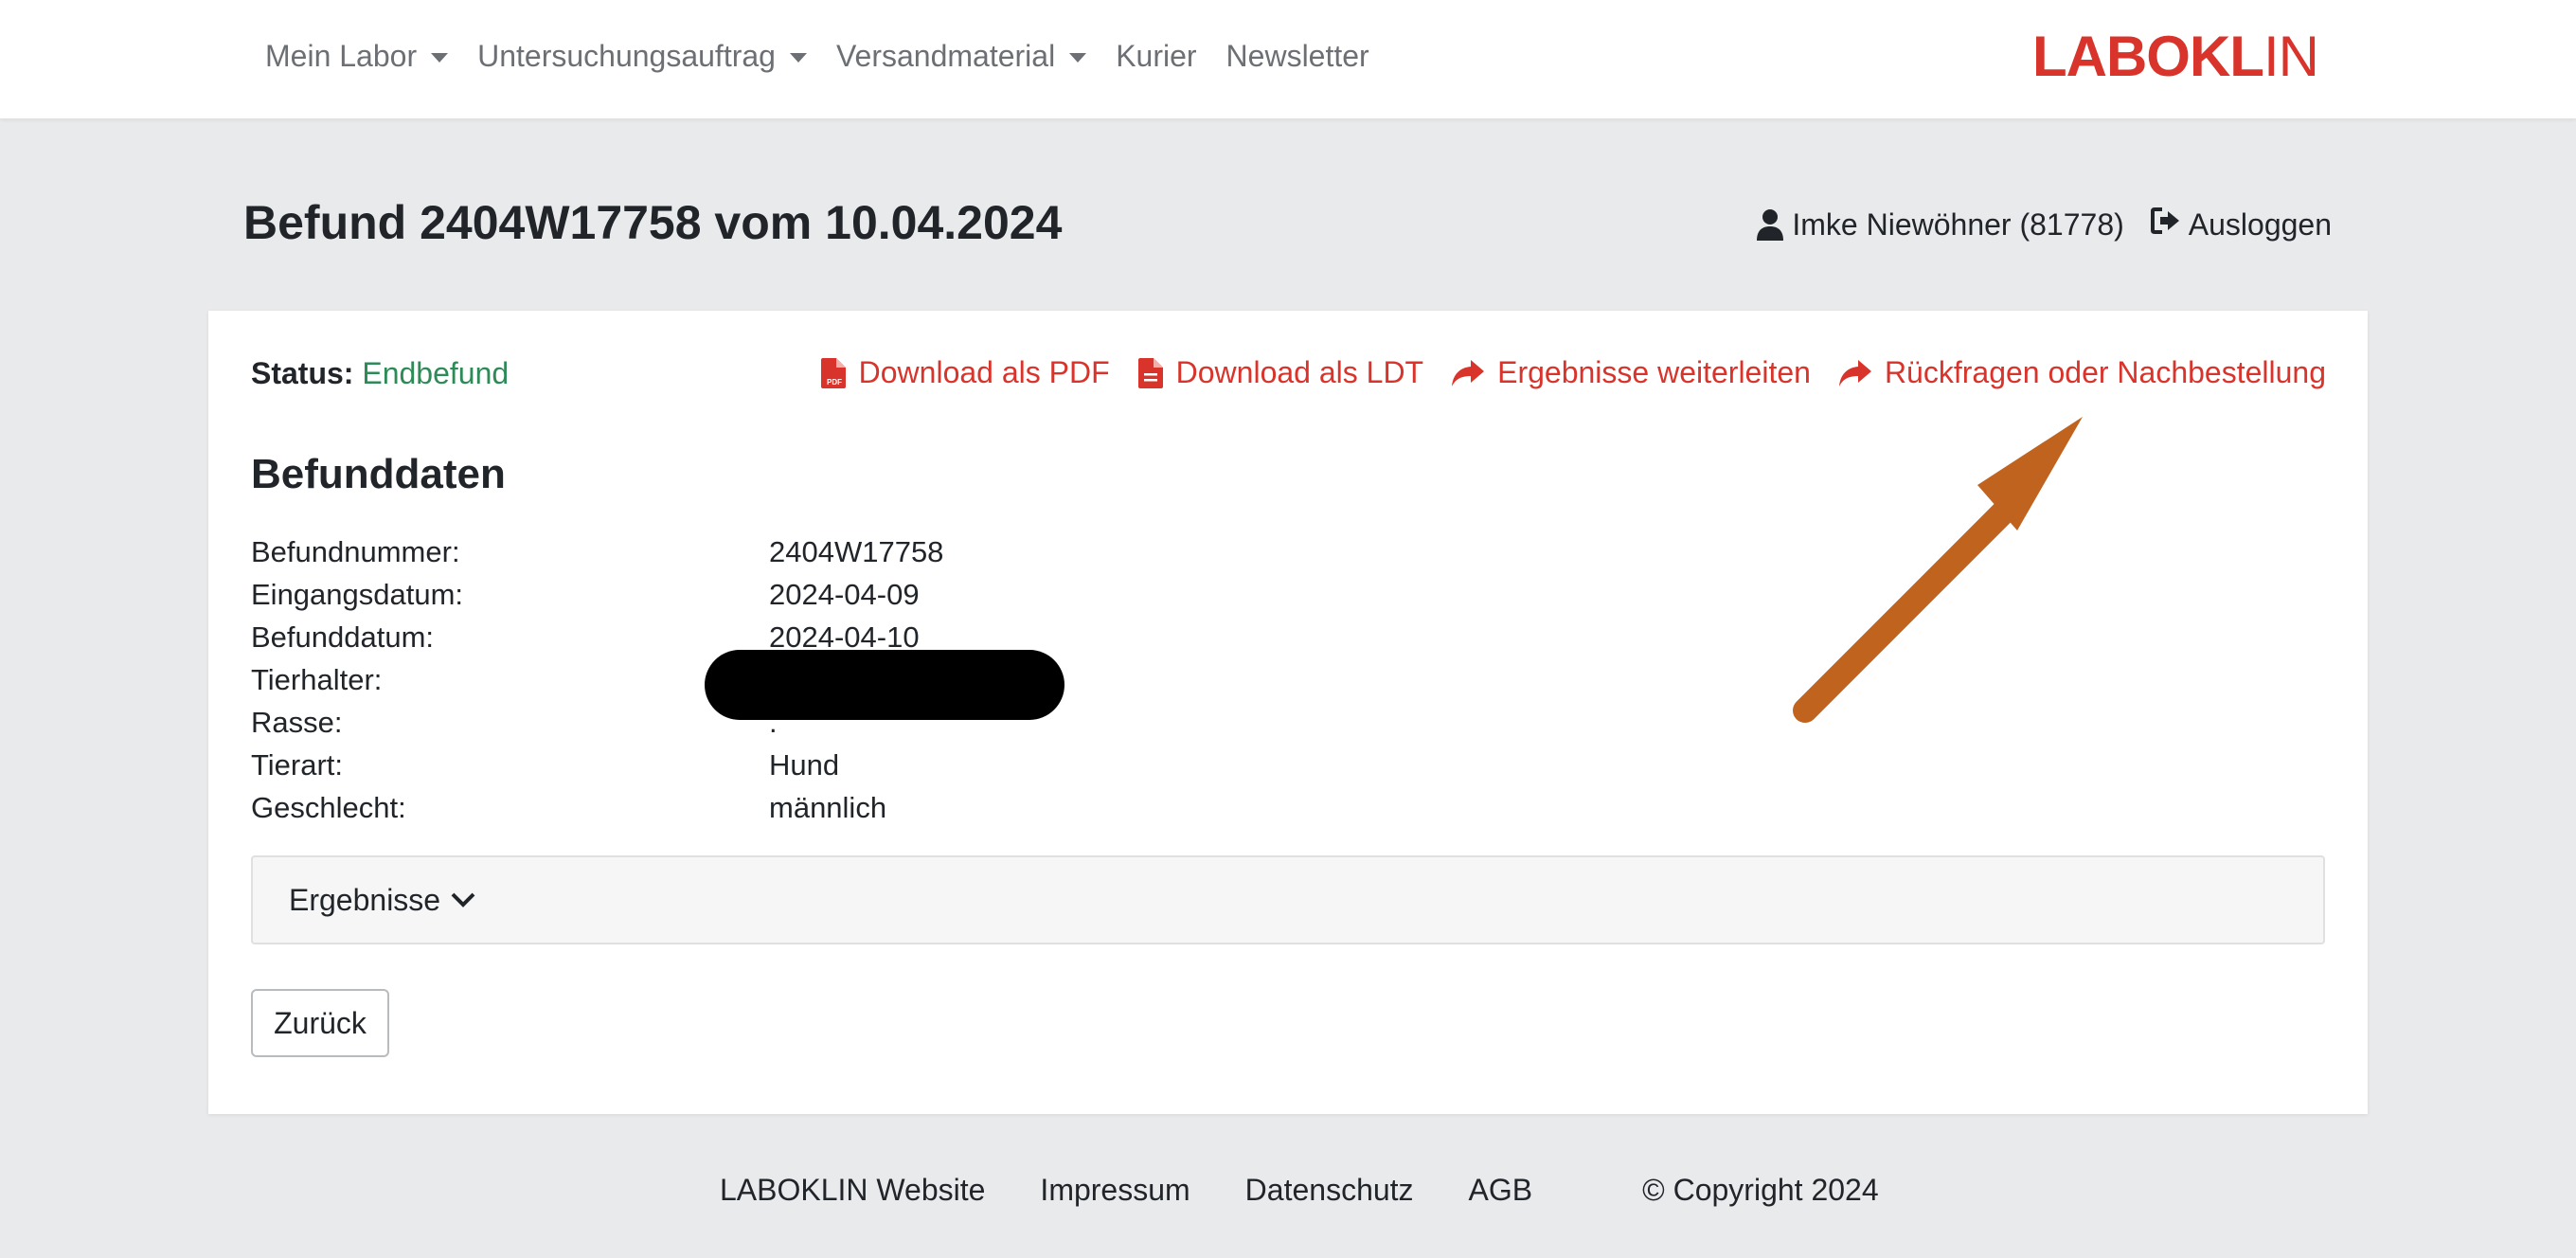 This screenshot has width=2576, height=1258. What do you see at coordinates (1150, 372) in the screenshot?
I see `file-icon` at bounding box center [1150, 372].